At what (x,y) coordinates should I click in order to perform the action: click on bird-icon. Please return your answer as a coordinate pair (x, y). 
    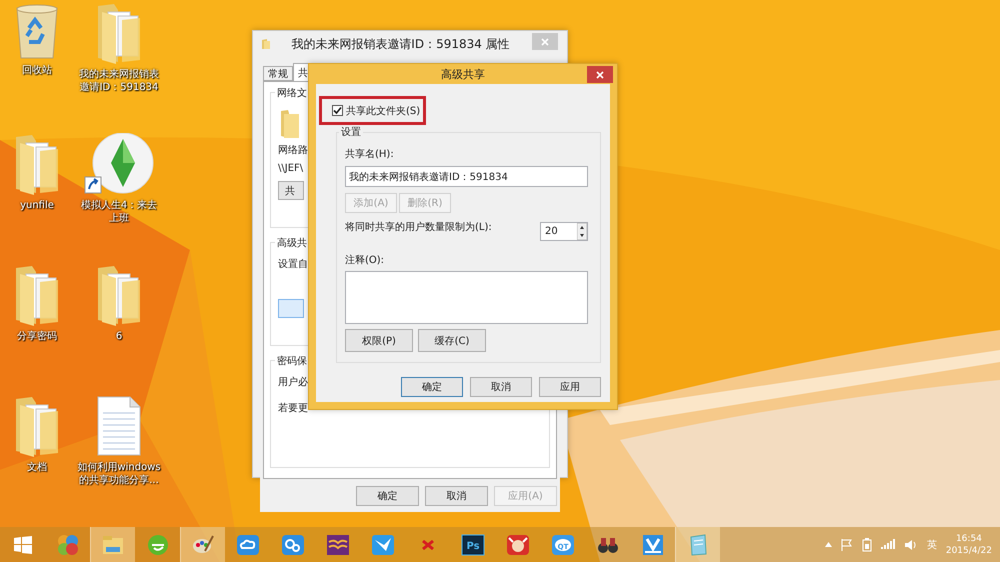
    Looking at the image, I should click on (383, 544).